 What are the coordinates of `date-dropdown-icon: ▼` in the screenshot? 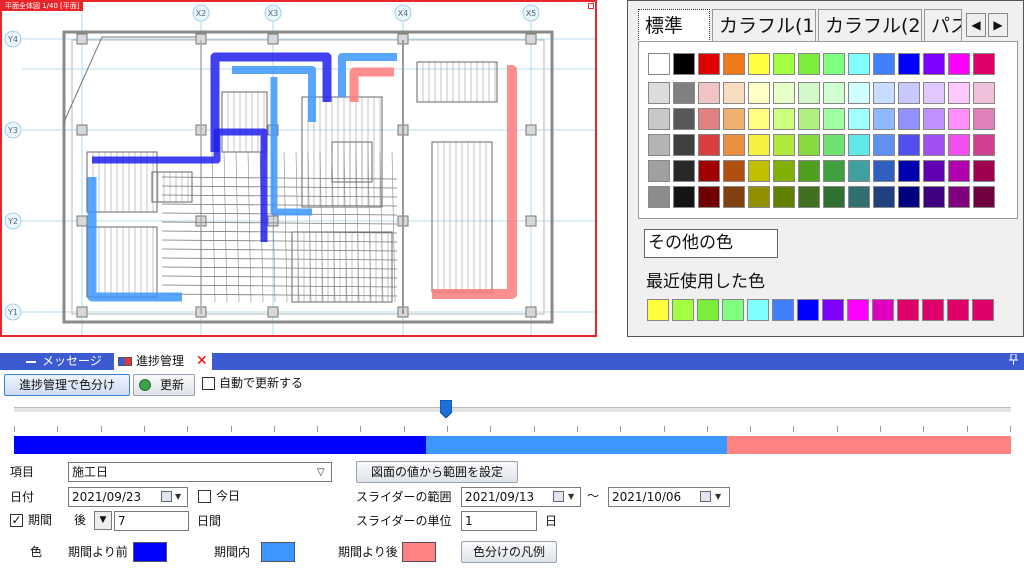 It's located at (178, 496).